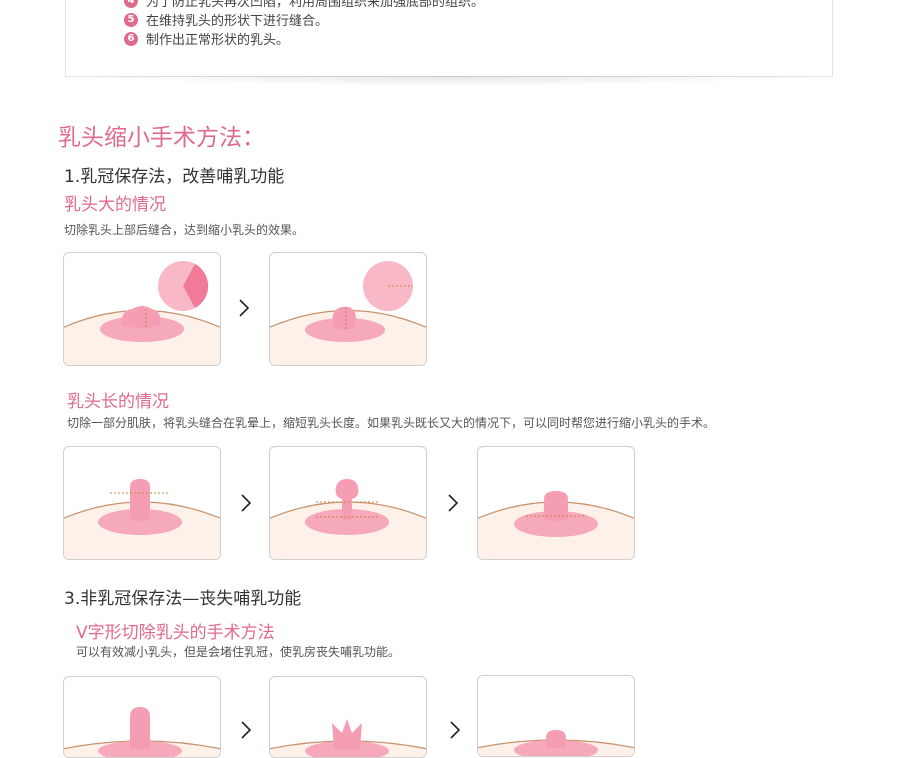  Describe the element at coordinates (556, 503) in the screenshot. I see `illustration-long-after` at that location.